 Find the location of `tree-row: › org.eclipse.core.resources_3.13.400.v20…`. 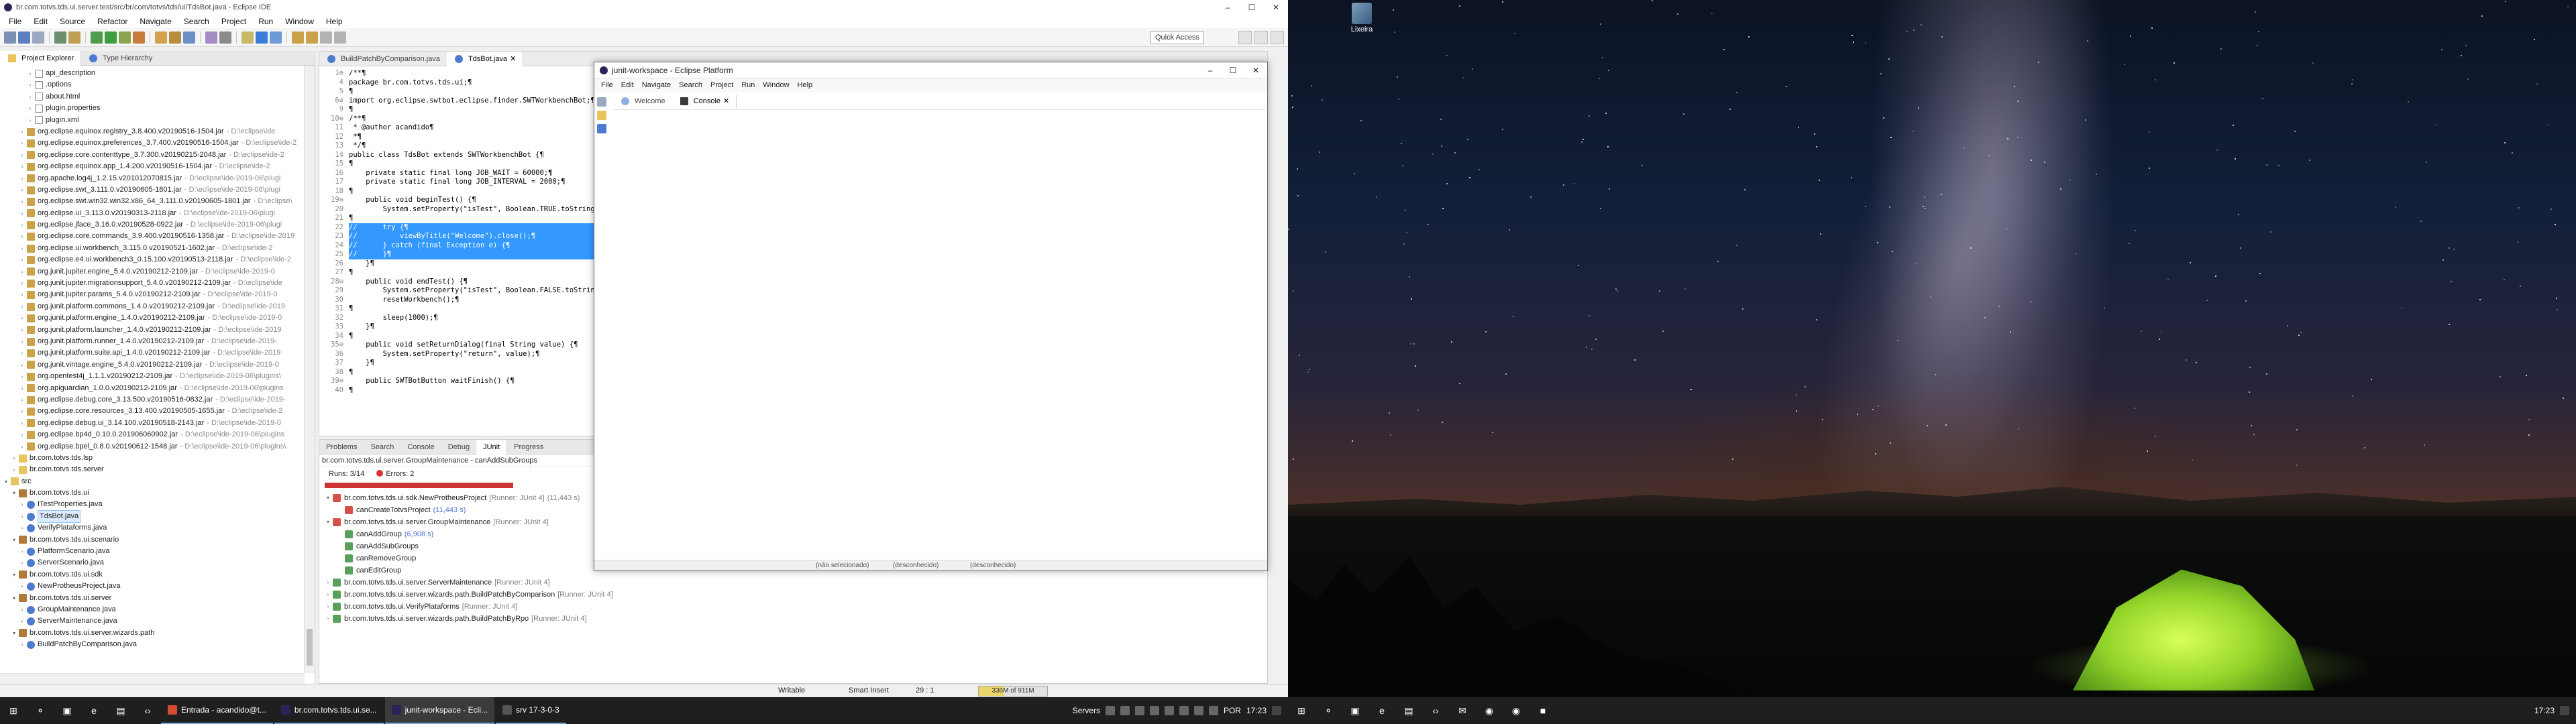

tree-row: › org.eclipse.core.resources_3.13.400.v20… is located at coordinates (157, 411).